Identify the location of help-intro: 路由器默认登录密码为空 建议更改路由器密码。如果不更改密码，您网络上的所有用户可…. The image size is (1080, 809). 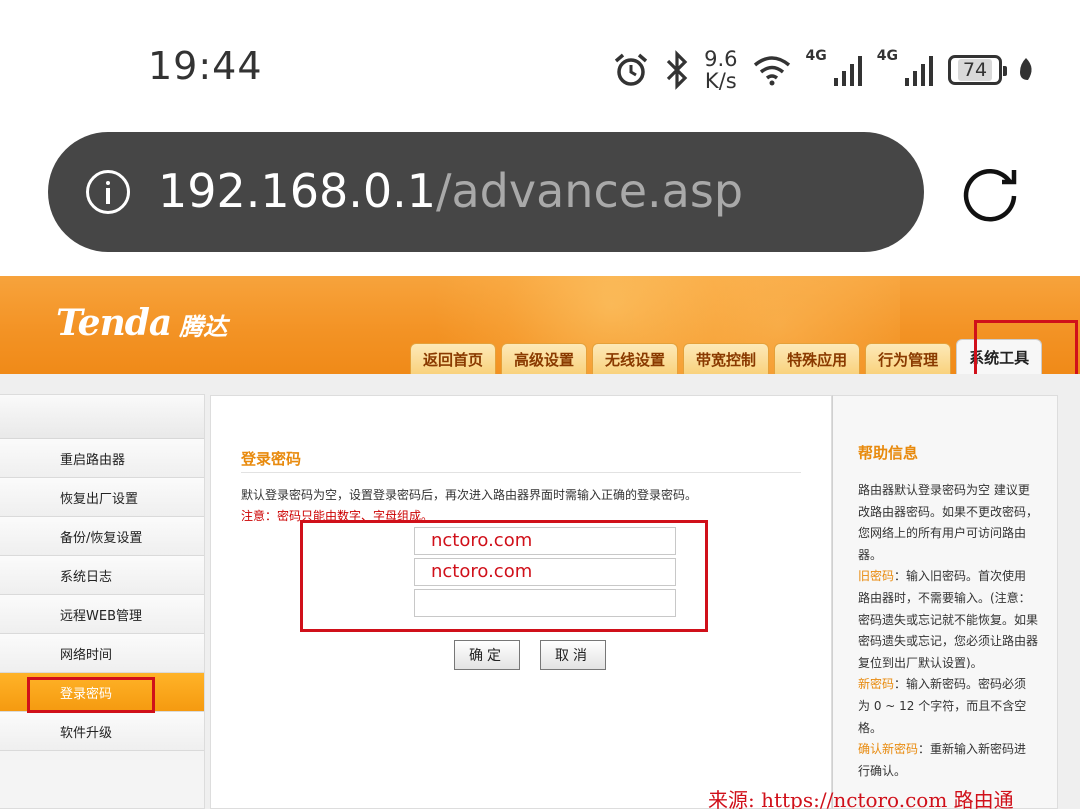
(948, 522).